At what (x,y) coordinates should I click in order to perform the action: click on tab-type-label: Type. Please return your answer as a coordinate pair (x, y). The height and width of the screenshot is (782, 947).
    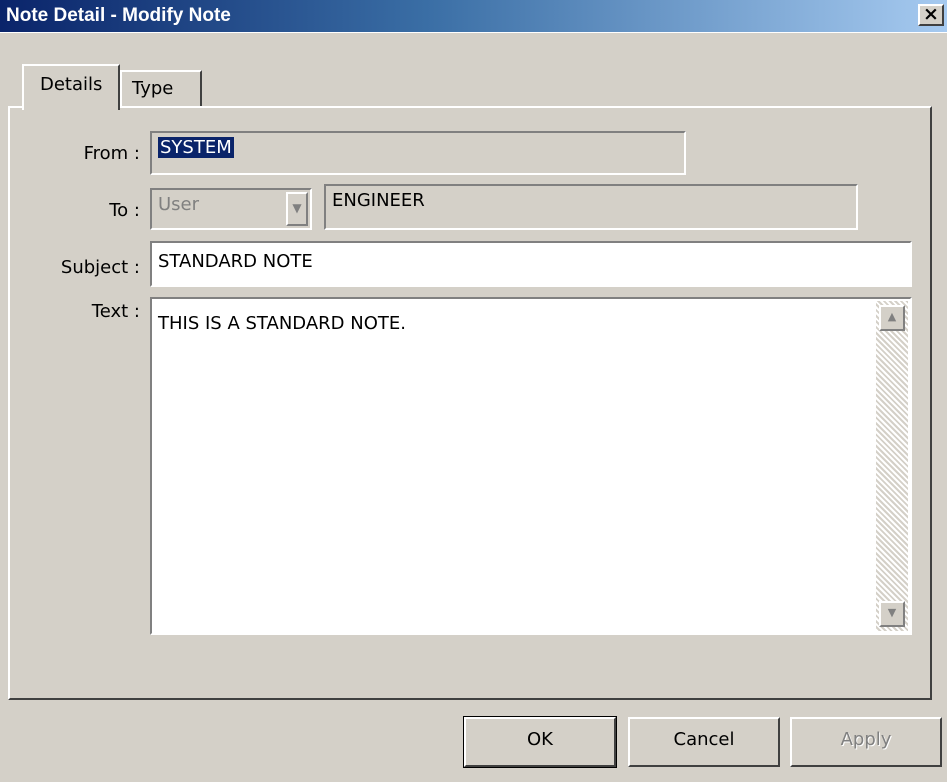
    Looking at the image, I should click on (153, 88).